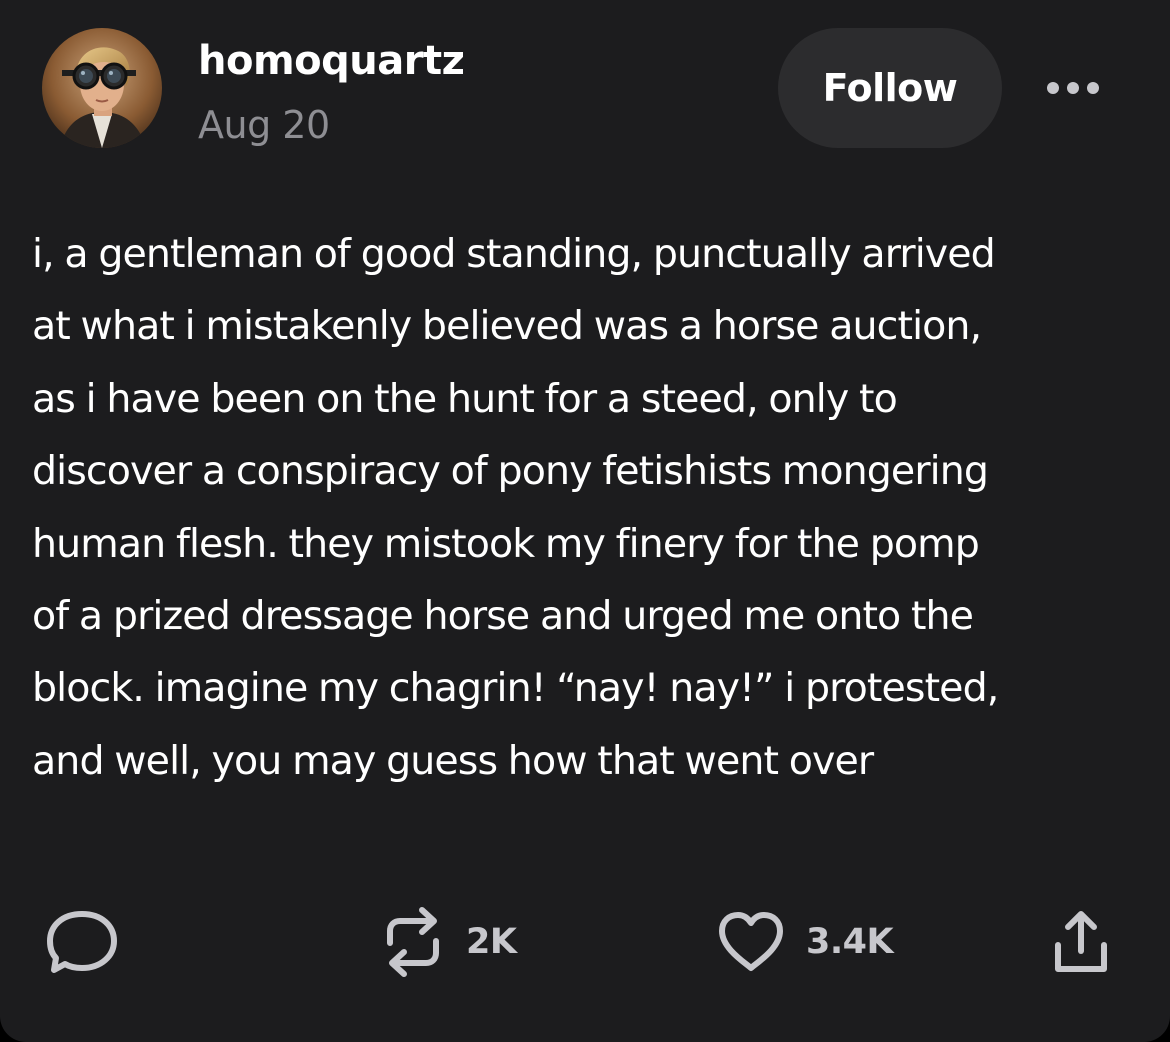 The image size is (1170, 1042). I want to click on like-button: 3.4K, so click(805, 942).